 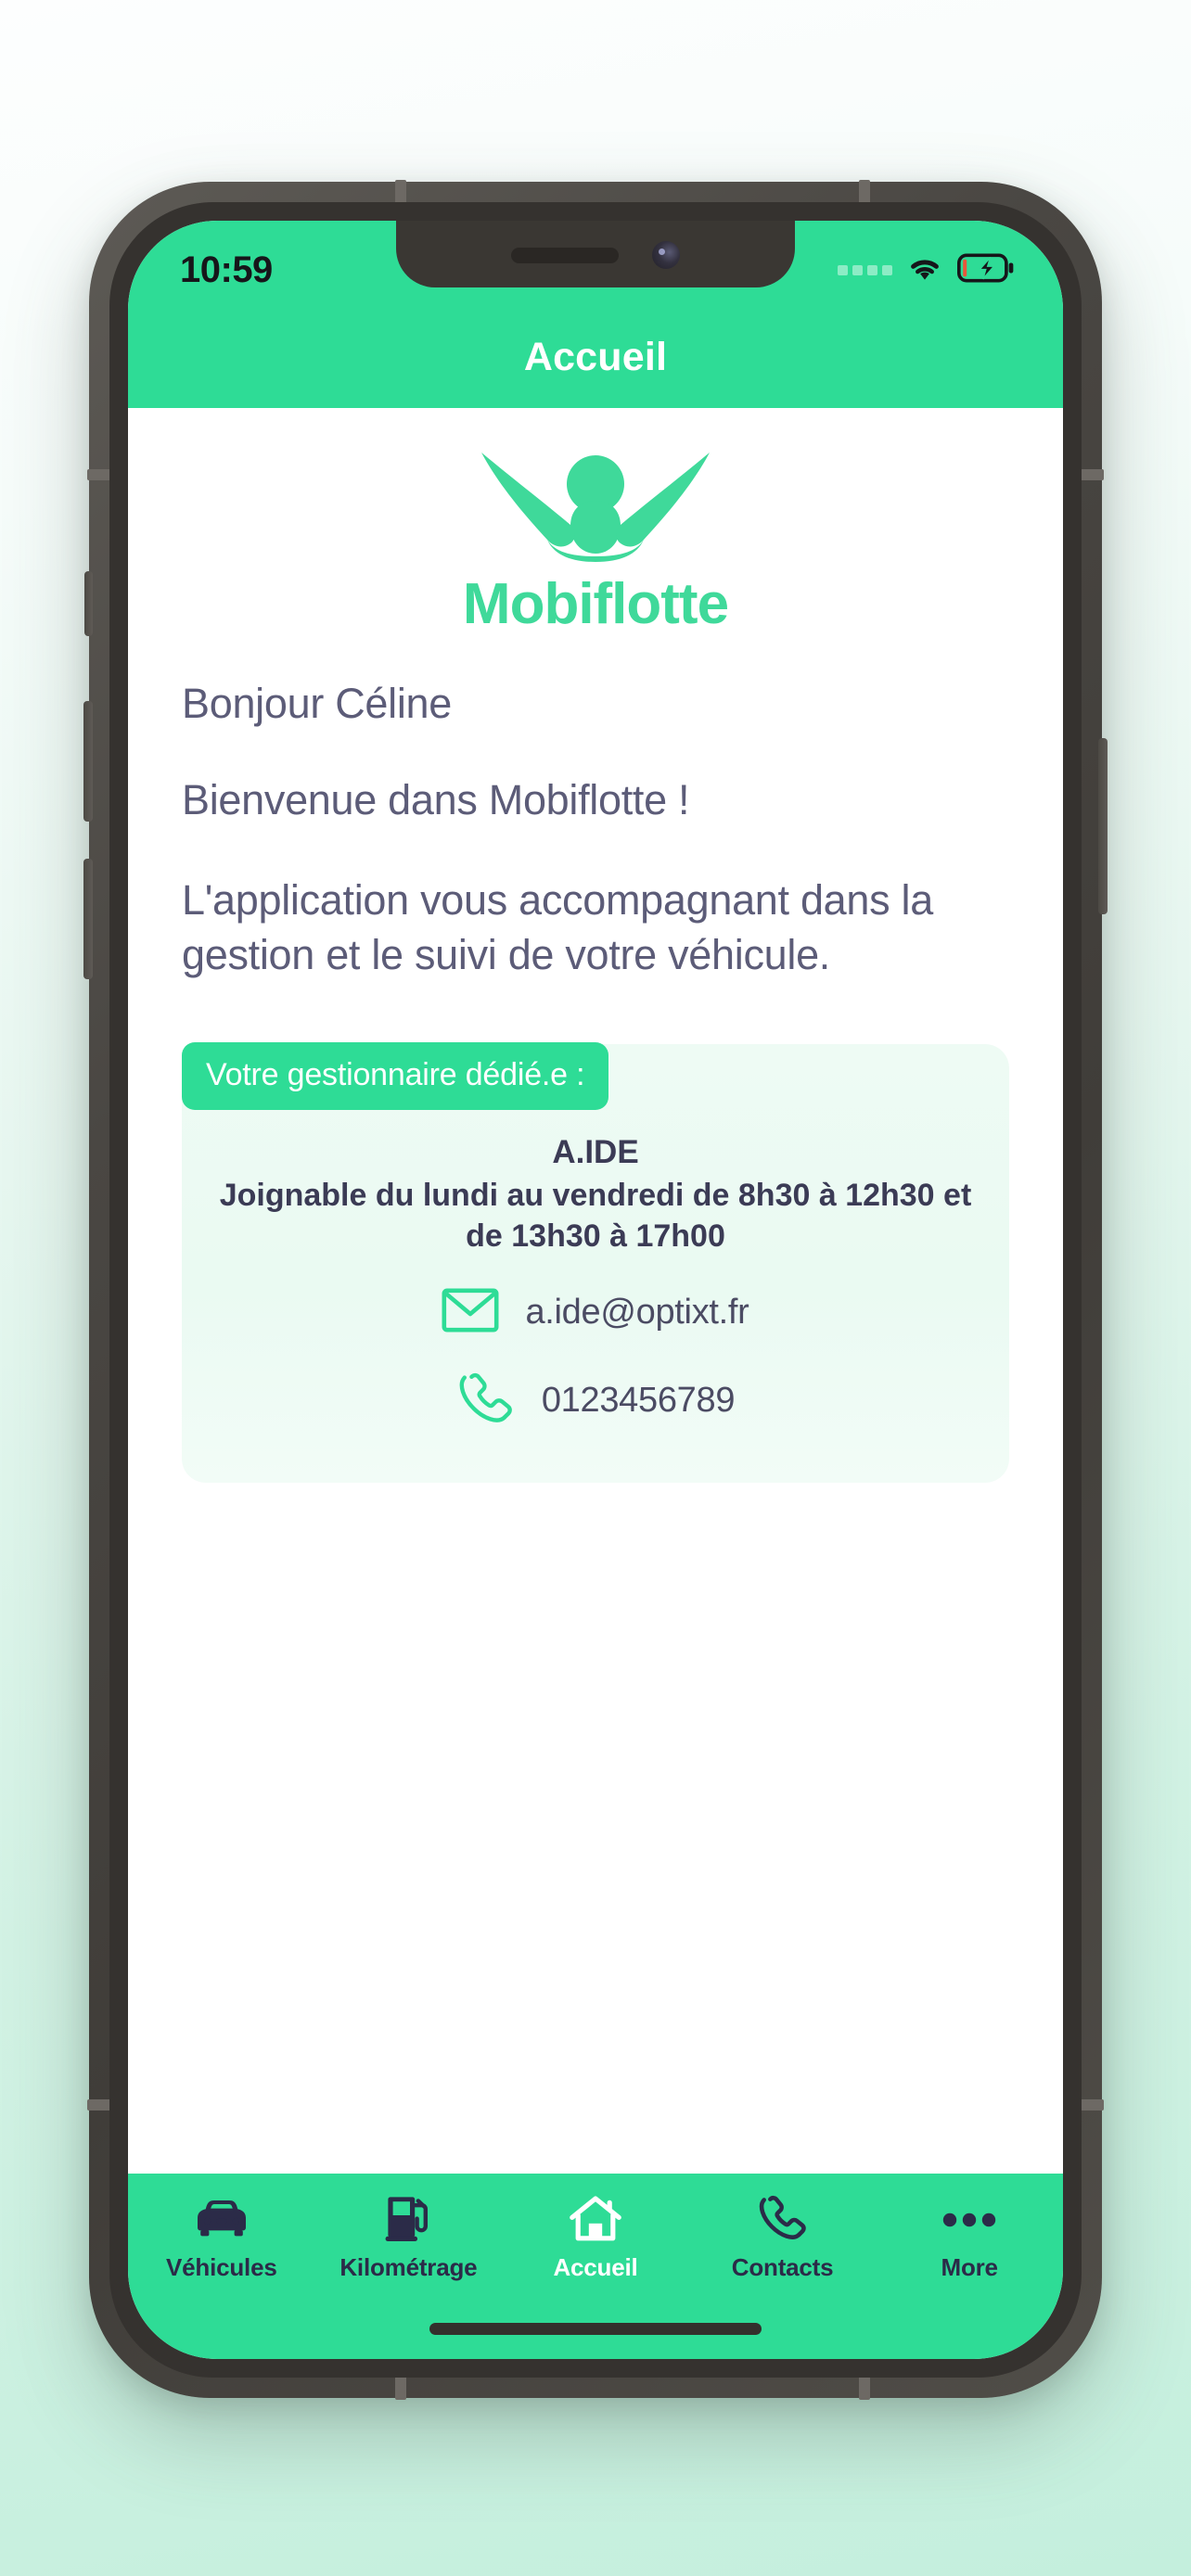 I want to click on nav-item-more: More, so click(x=970, y=2238).